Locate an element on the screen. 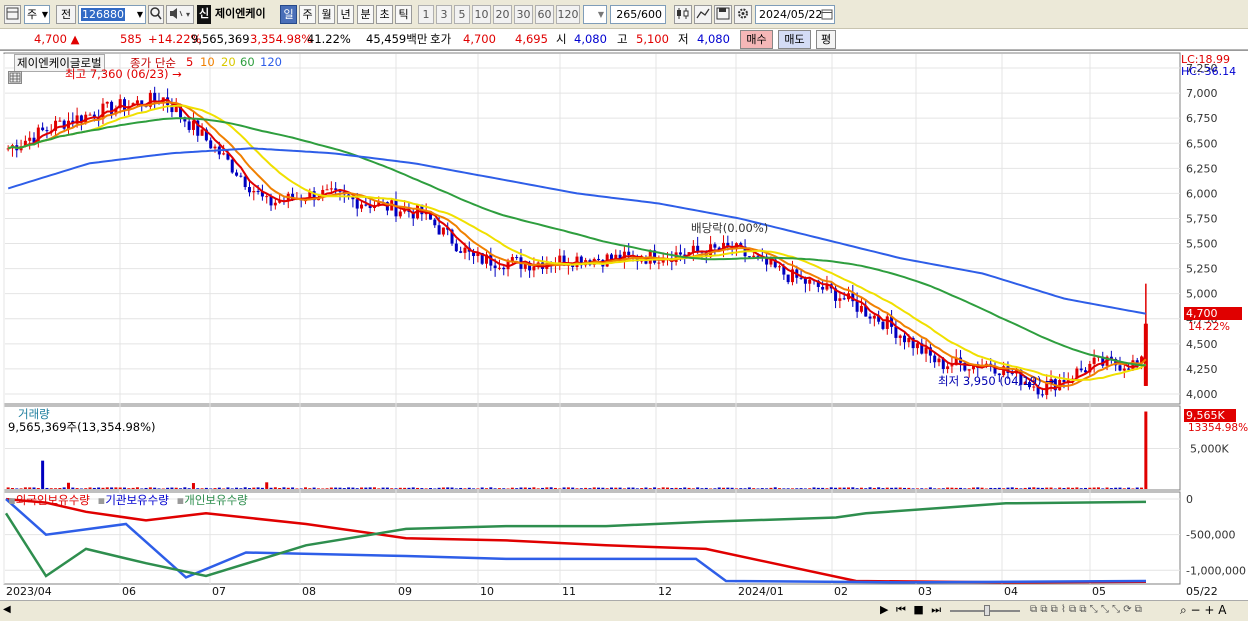 The width and height of the screenshot is (1248, 621). x-tick-label: 10 is located at coordinates (487, 591).